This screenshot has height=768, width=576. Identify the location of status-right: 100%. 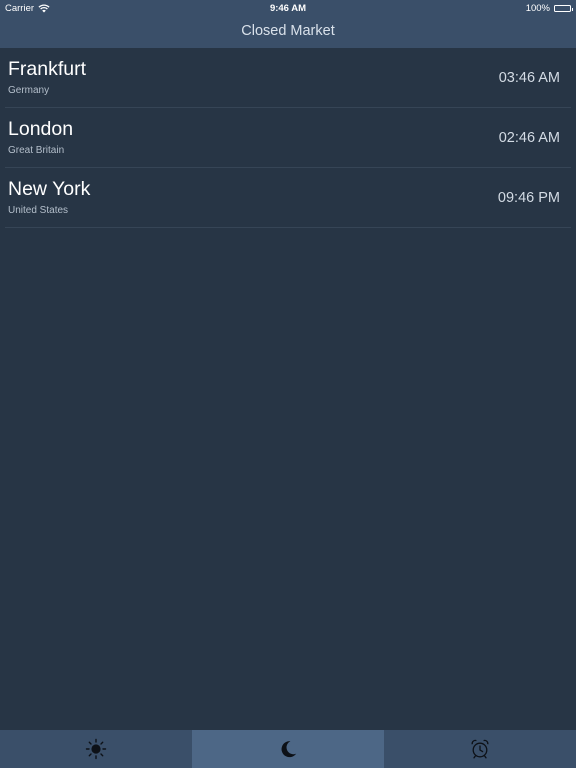
(549, 8).